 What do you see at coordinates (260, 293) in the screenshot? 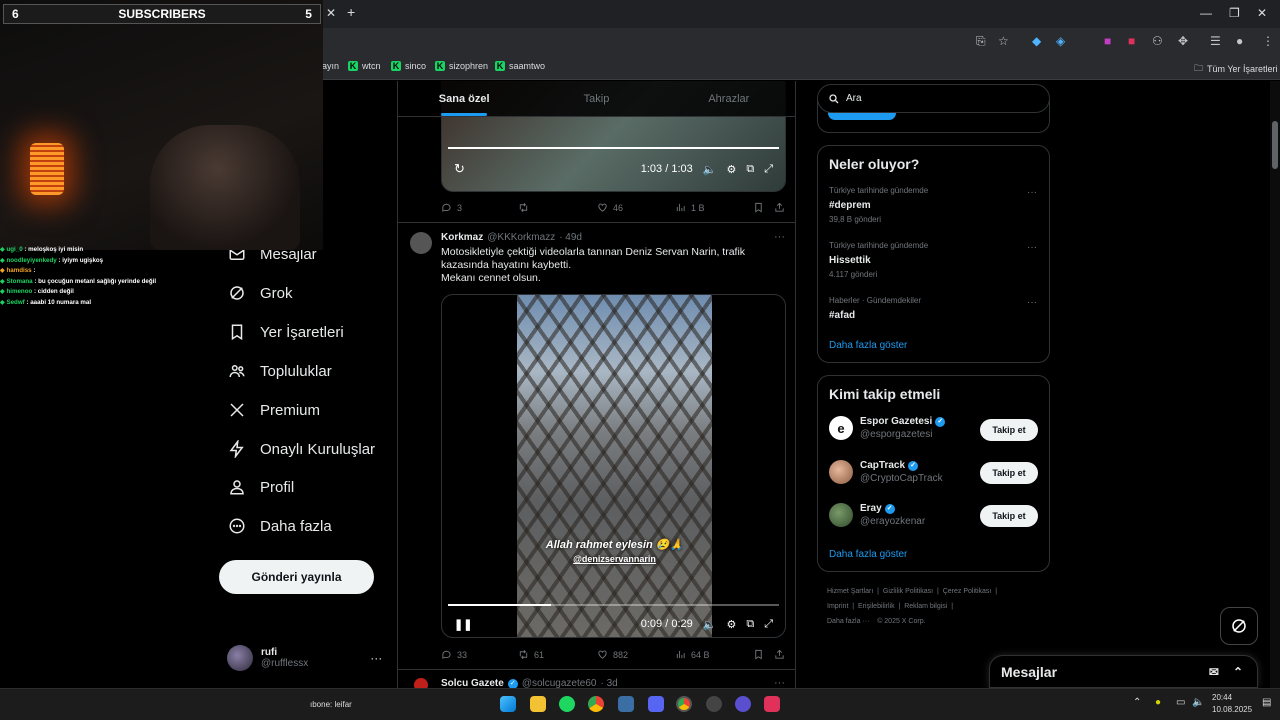
I see `nav-grok: Grok` at bounding box center [260, 293].